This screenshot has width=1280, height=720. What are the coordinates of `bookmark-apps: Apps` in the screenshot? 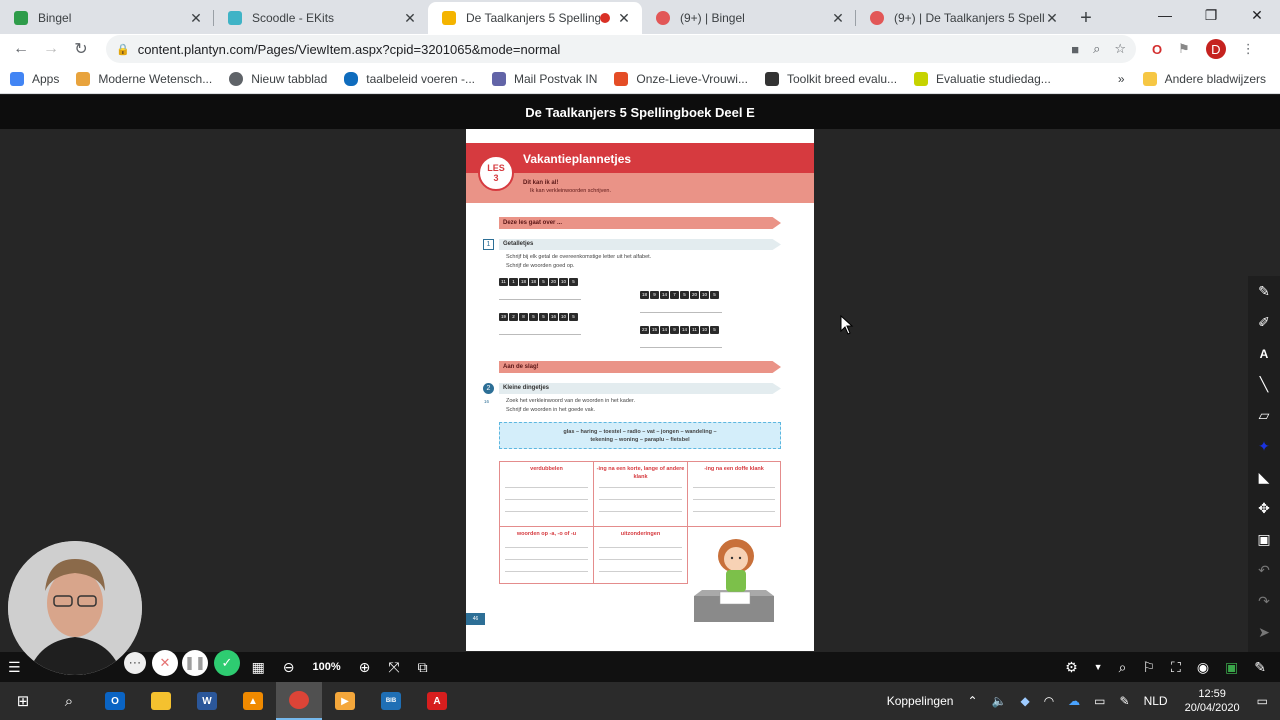 It's located at (34, 78).